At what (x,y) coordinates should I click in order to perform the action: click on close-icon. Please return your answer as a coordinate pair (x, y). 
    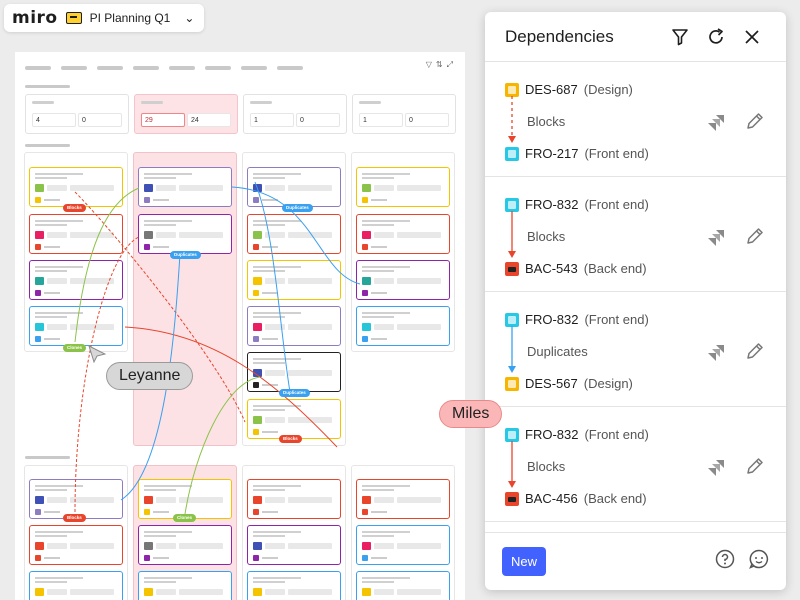
    Looking at the image, I should click on (752, 37).